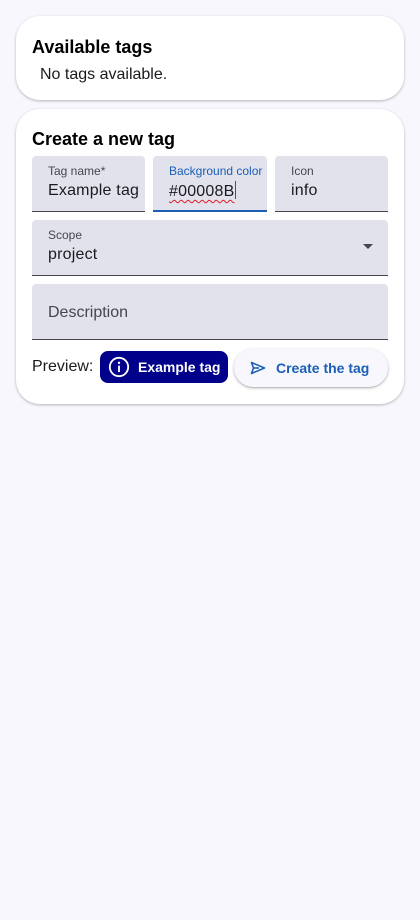 The image size is (420, 920). What do you see at coordinates (304, 190) in the screenshot?
I see `icon-field-value: info` at bounding box center [304, 190].